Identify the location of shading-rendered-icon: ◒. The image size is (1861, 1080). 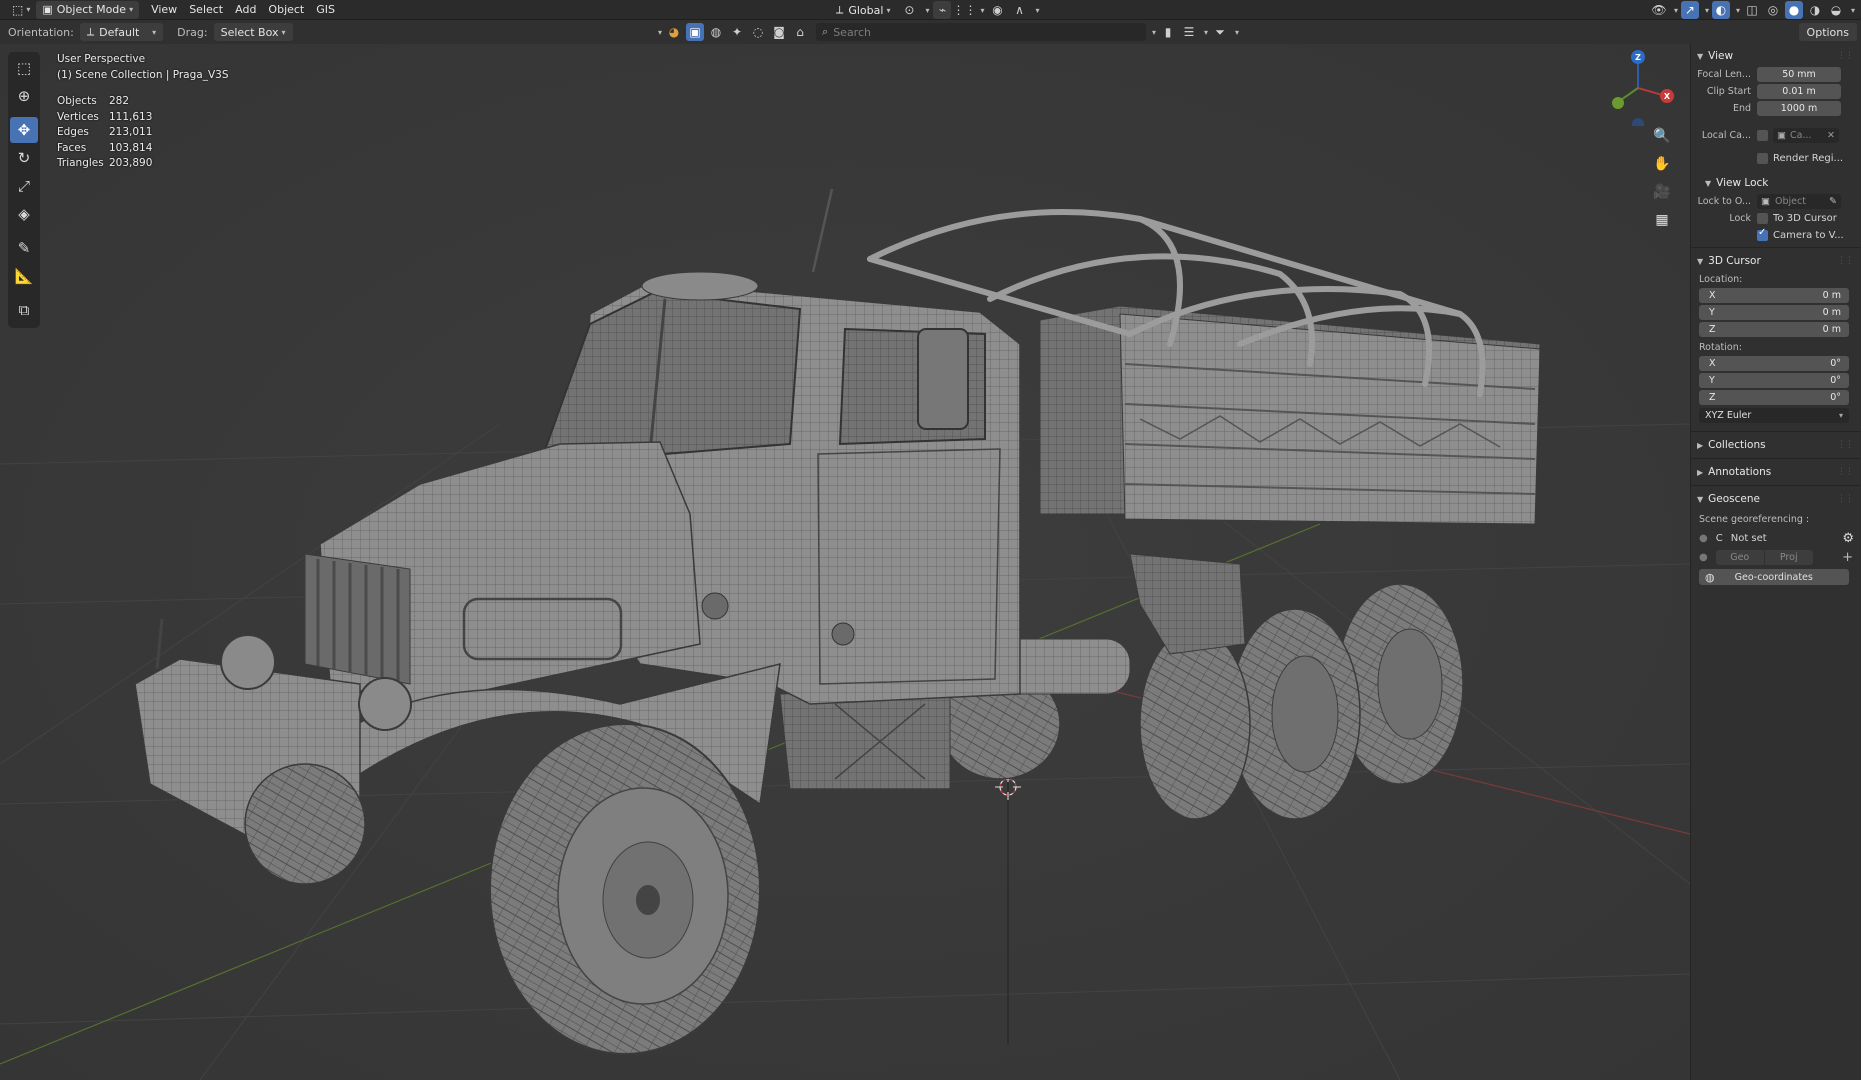
(1836, 10).